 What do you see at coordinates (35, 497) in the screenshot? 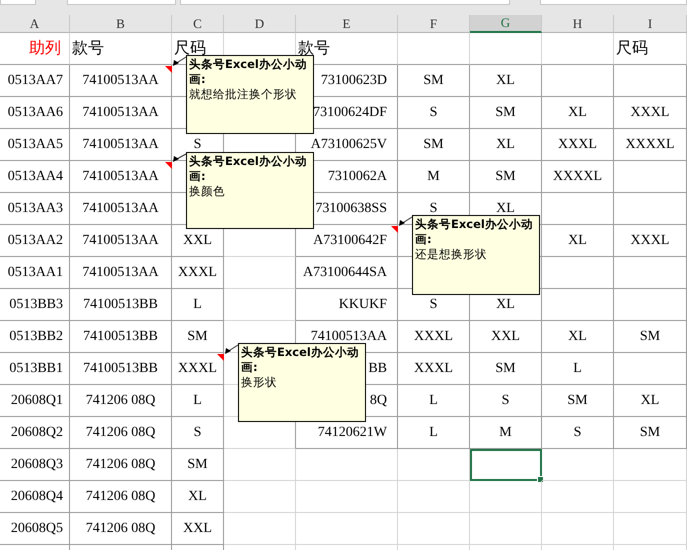
I see `table-cell: 20608Q4` at bounding box center [35, 497].